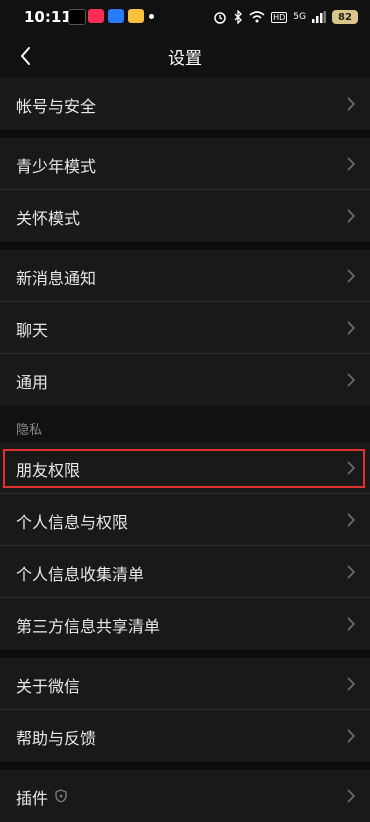  What do you see at coordinates (56, 166) in the screenshot?
I see `settings-item-label: 青少年模式` at bounding box center [56, 166].